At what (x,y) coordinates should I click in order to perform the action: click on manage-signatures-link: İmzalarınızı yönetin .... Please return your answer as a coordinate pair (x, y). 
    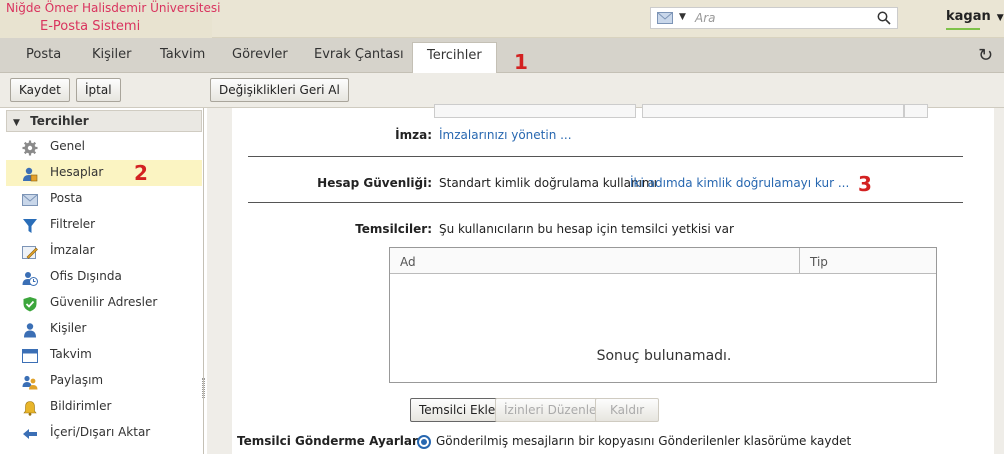
    Looking at the image, I should click on (505, 135).